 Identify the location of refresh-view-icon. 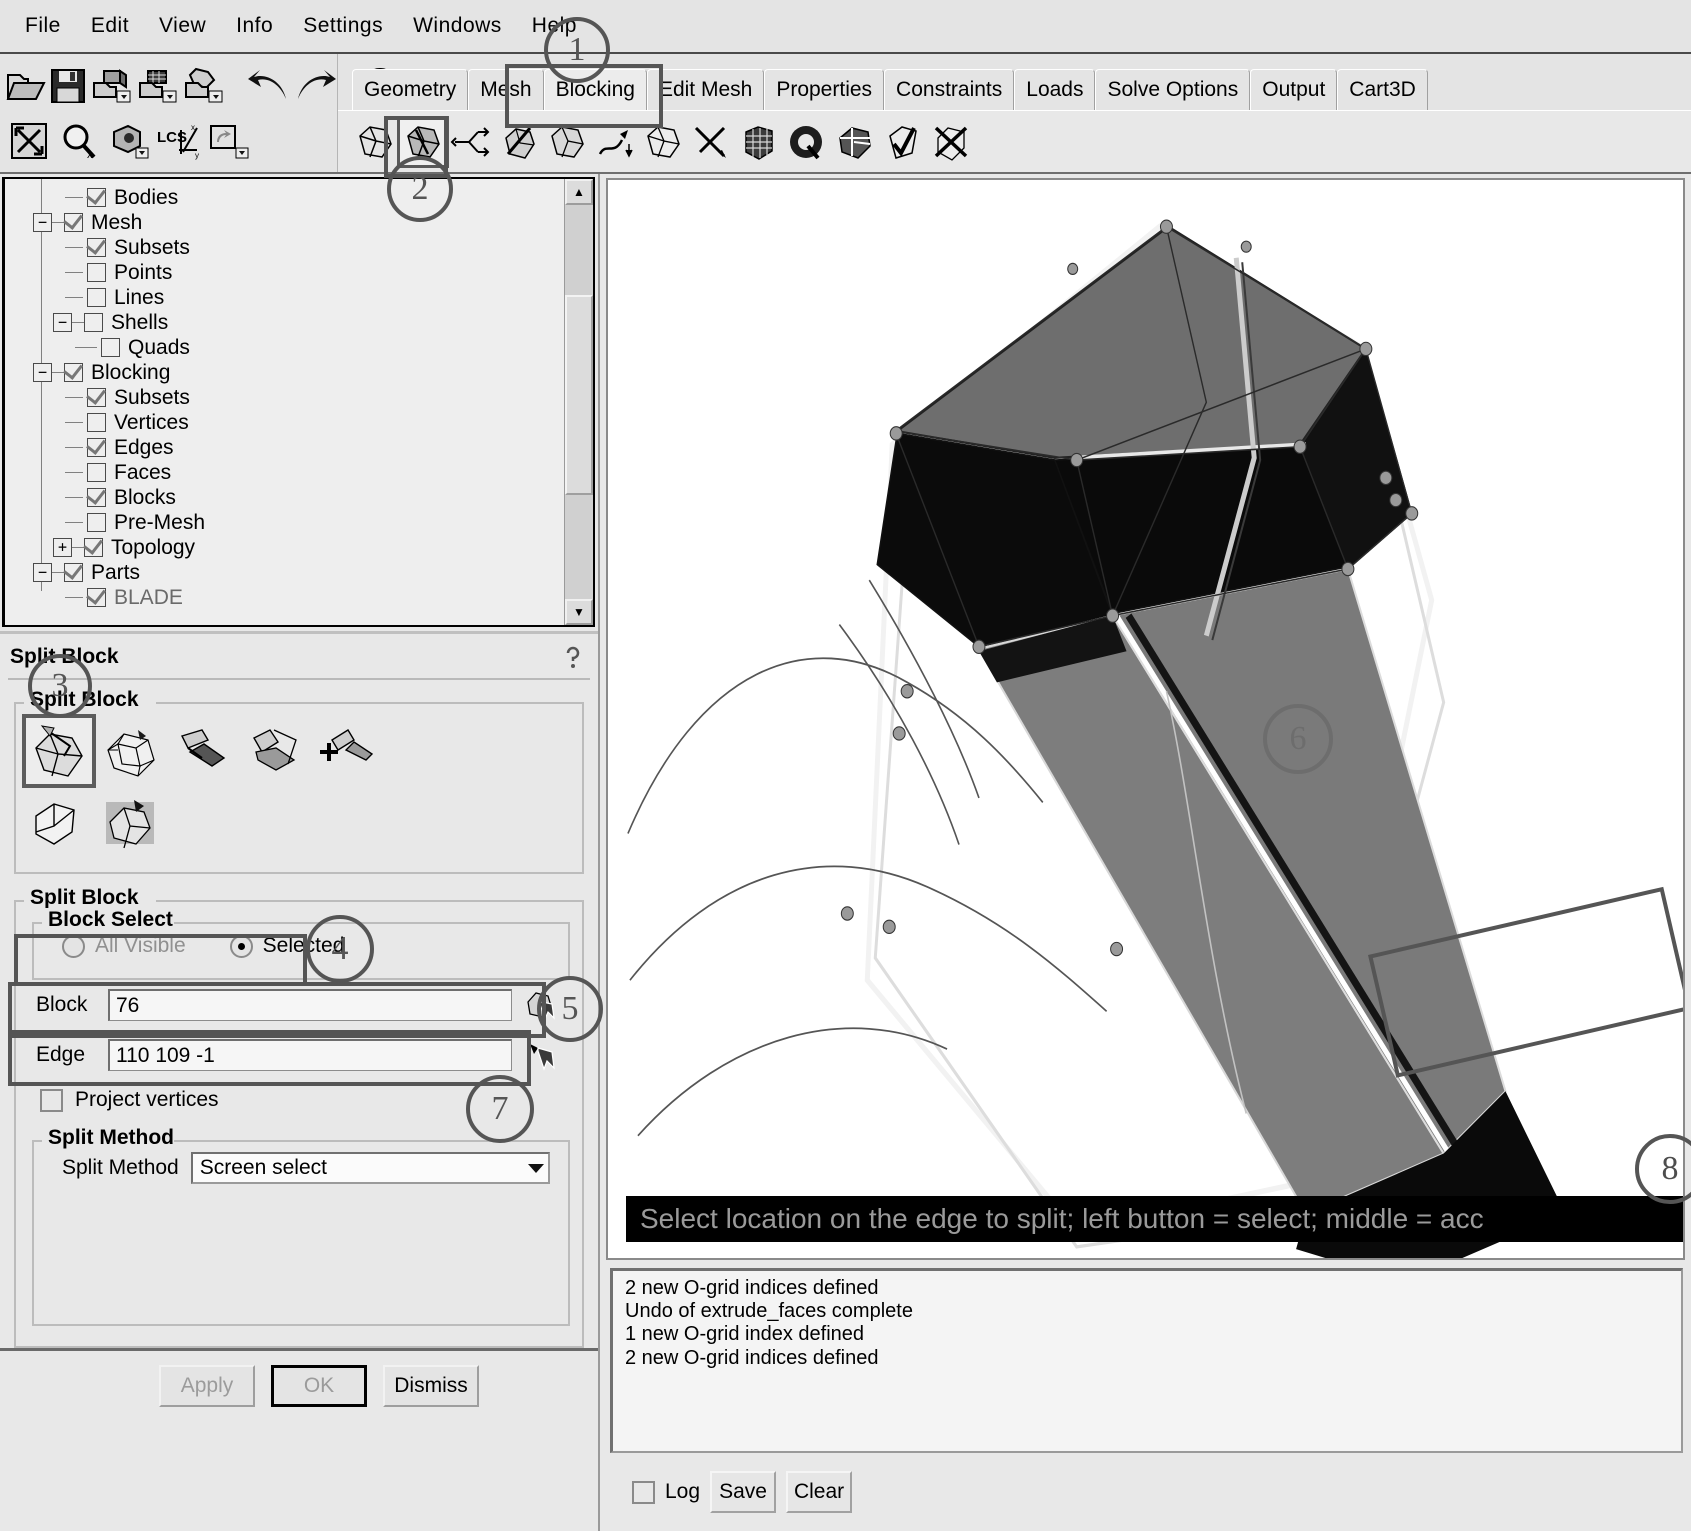
(229, 141).